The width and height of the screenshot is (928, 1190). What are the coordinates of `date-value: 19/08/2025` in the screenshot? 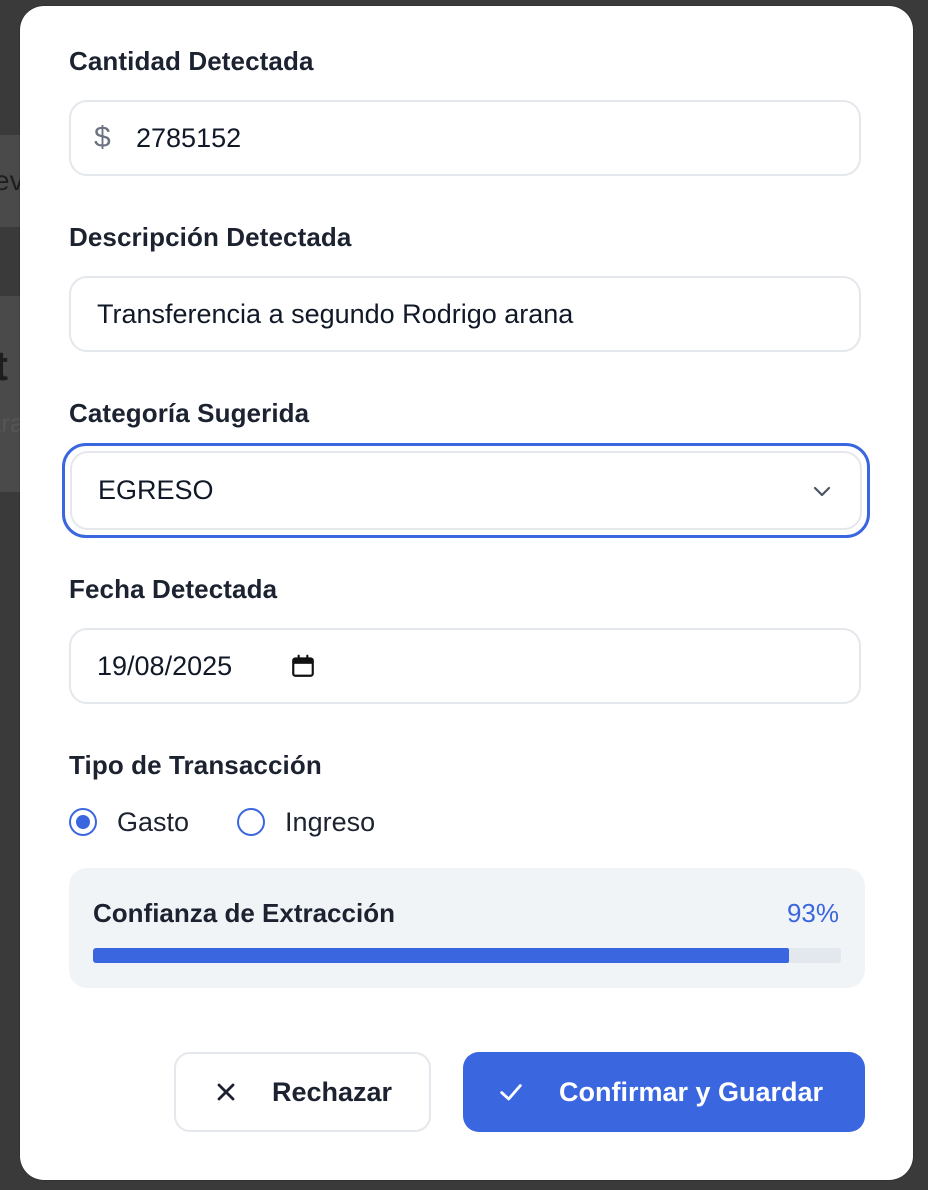 It's located at (165, 665).